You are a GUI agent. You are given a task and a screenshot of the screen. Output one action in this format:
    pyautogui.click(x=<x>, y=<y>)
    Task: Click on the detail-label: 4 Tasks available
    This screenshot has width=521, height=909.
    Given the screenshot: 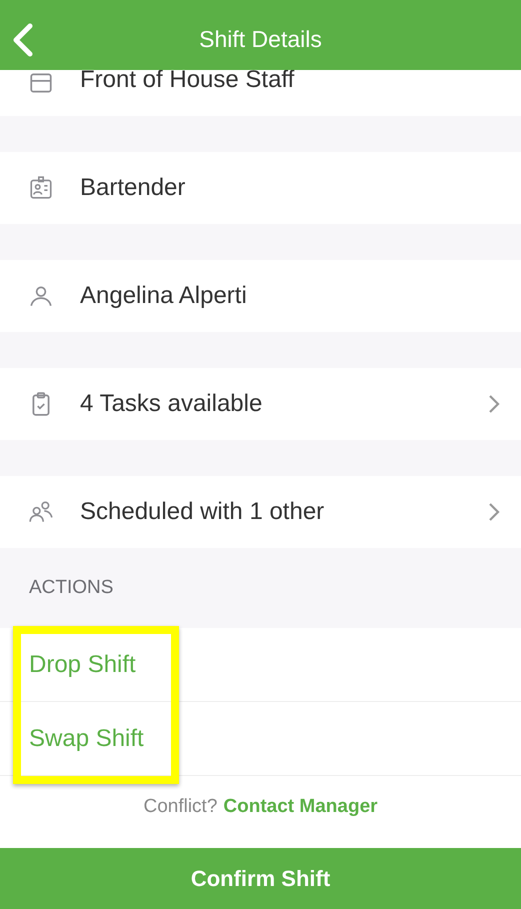 What is the action you would take?
    pyautogui.click(x=172, y=404)
    